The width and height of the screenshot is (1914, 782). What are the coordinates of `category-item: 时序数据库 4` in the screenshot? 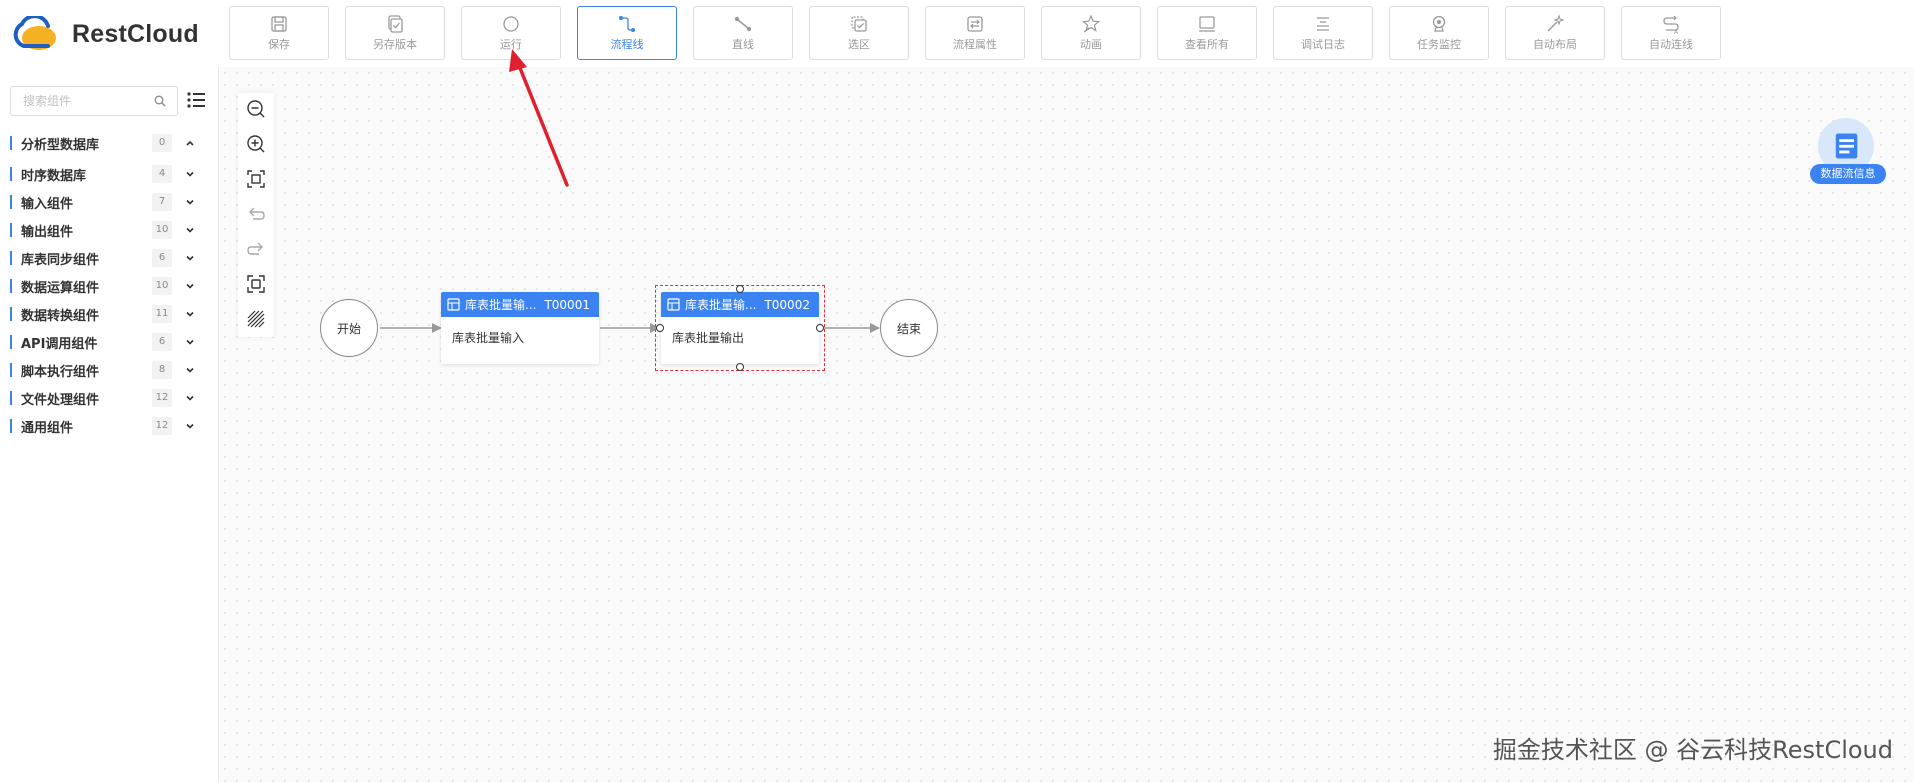 It's located at (109, 174).